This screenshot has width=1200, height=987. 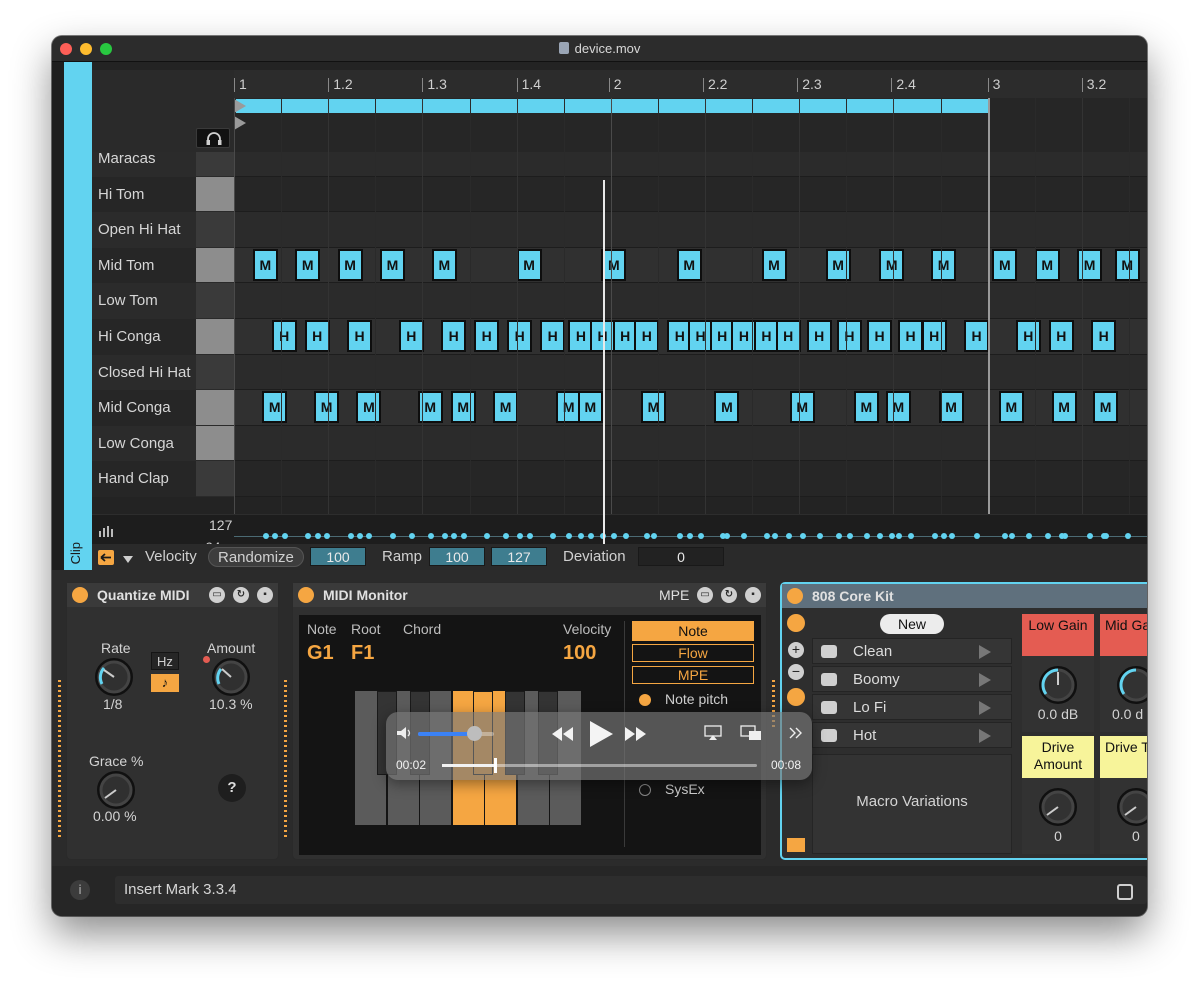 What do you see at coordinates (599, 765) in the screenshot?
I see `scrubber-track` at bounding box center [599, 765].